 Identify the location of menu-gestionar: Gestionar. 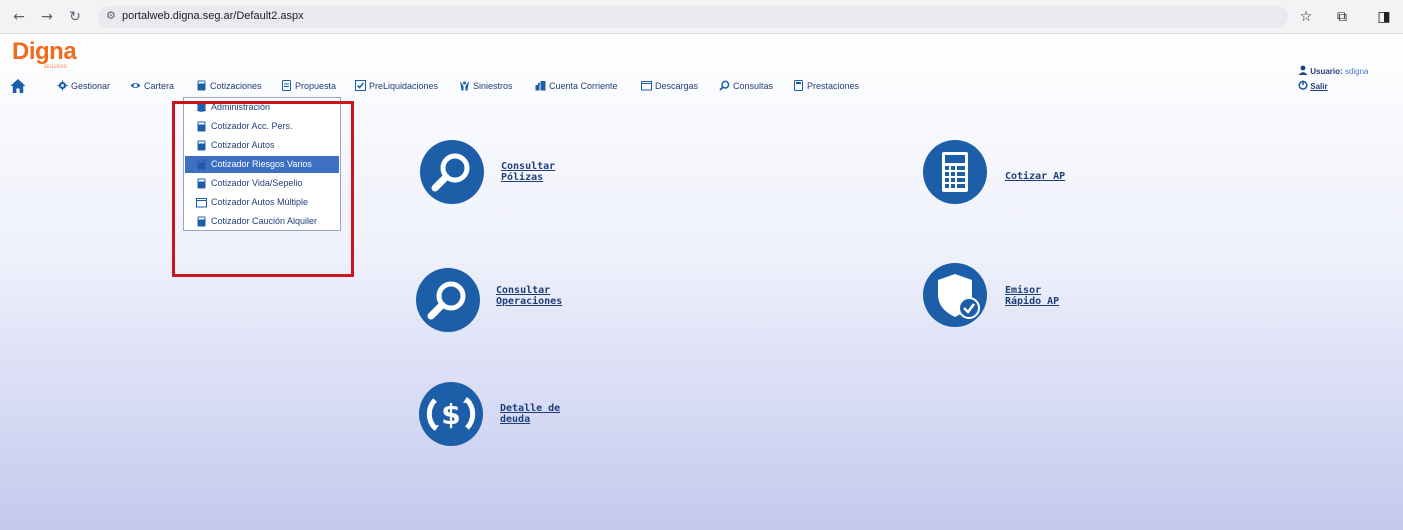
(83, 86).